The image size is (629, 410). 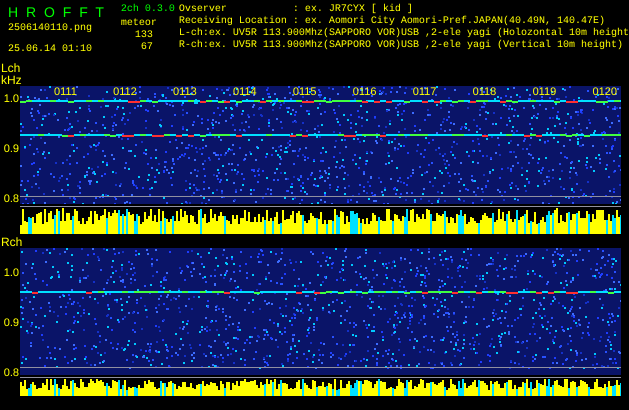 What do you see at coordinates (11, 80) in the screenshot?
I see `unit-label: kHz` at bounding box center [11, 80].